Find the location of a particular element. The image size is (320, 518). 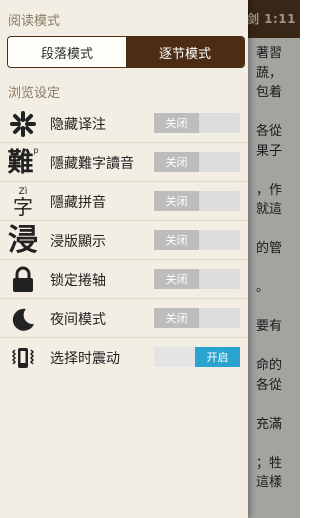

vibrate-on-select-toggle: 开启 is located at coordinates (197, 357).